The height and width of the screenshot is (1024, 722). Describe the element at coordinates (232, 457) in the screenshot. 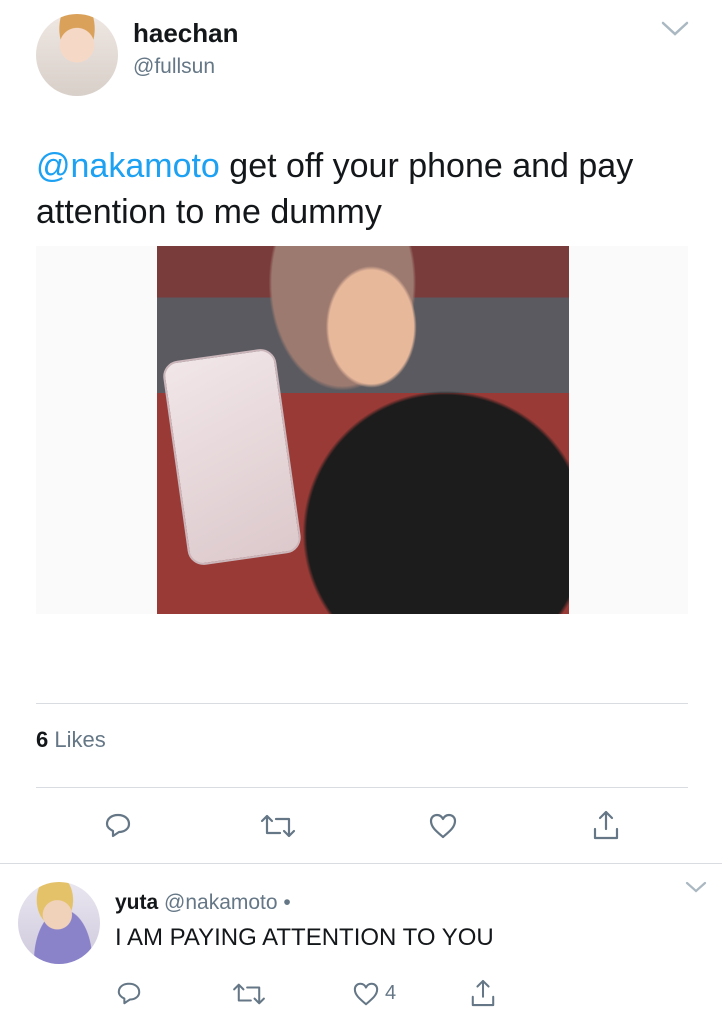

I see `phone-in-photo` at that location.